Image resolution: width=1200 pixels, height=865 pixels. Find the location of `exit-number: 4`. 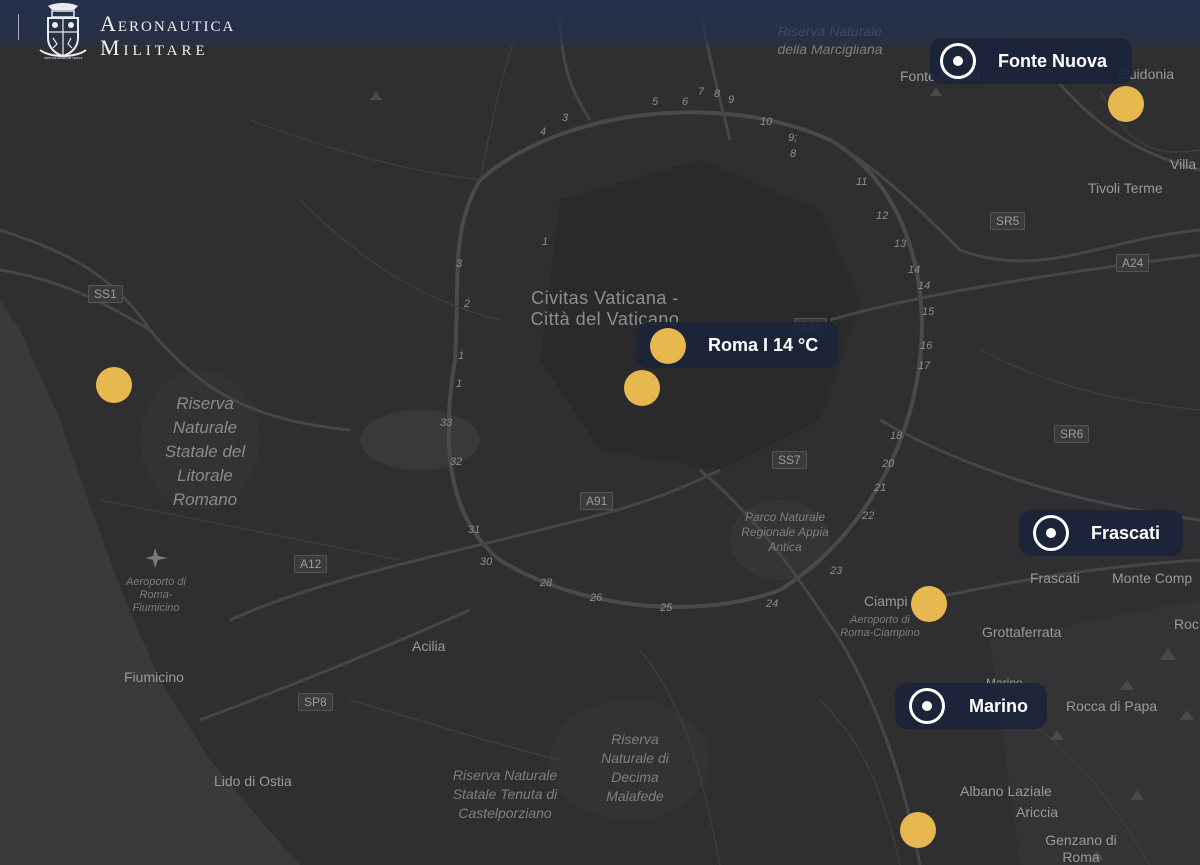

exit-number: 4 is located at coordinates (543, 132).